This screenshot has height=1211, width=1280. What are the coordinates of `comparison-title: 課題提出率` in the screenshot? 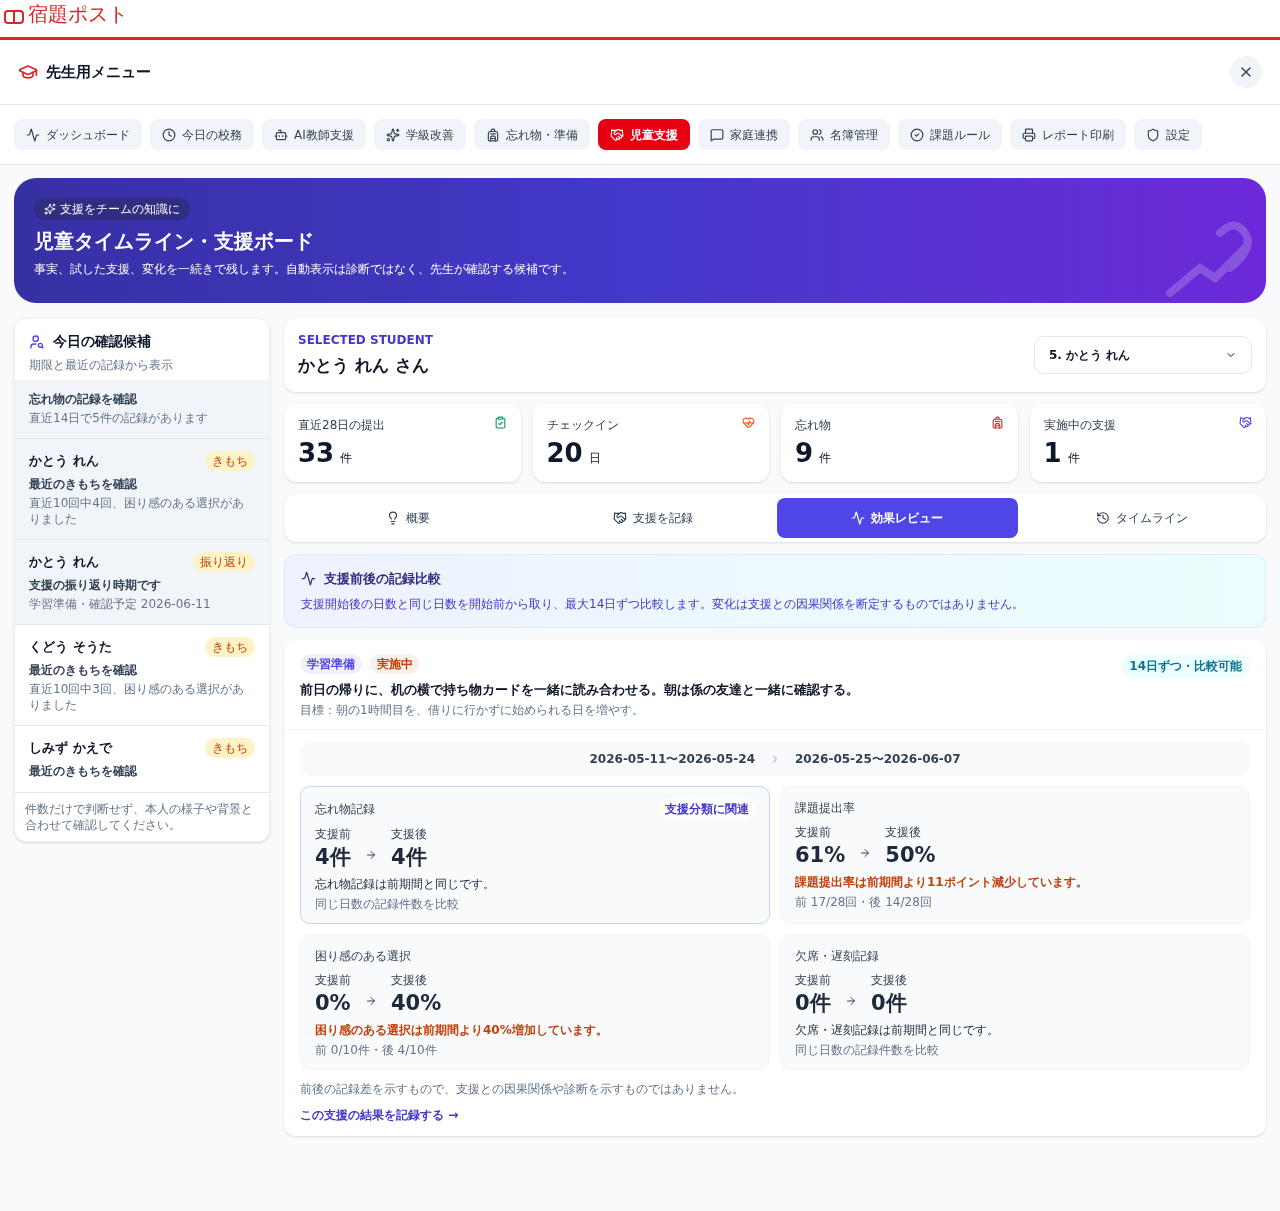 It's located at (825, 808).